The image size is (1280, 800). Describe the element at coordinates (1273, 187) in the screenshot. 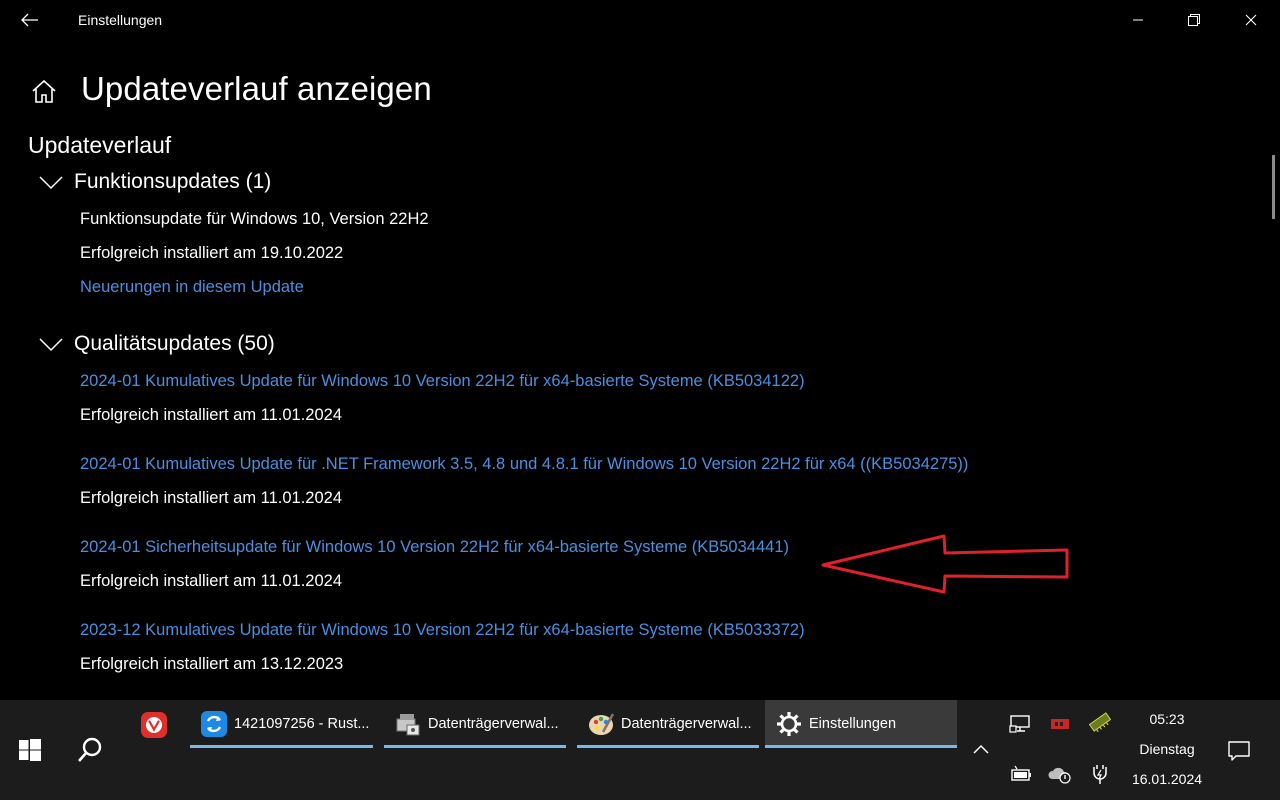

I see `scrollbar-thumb` at that location.